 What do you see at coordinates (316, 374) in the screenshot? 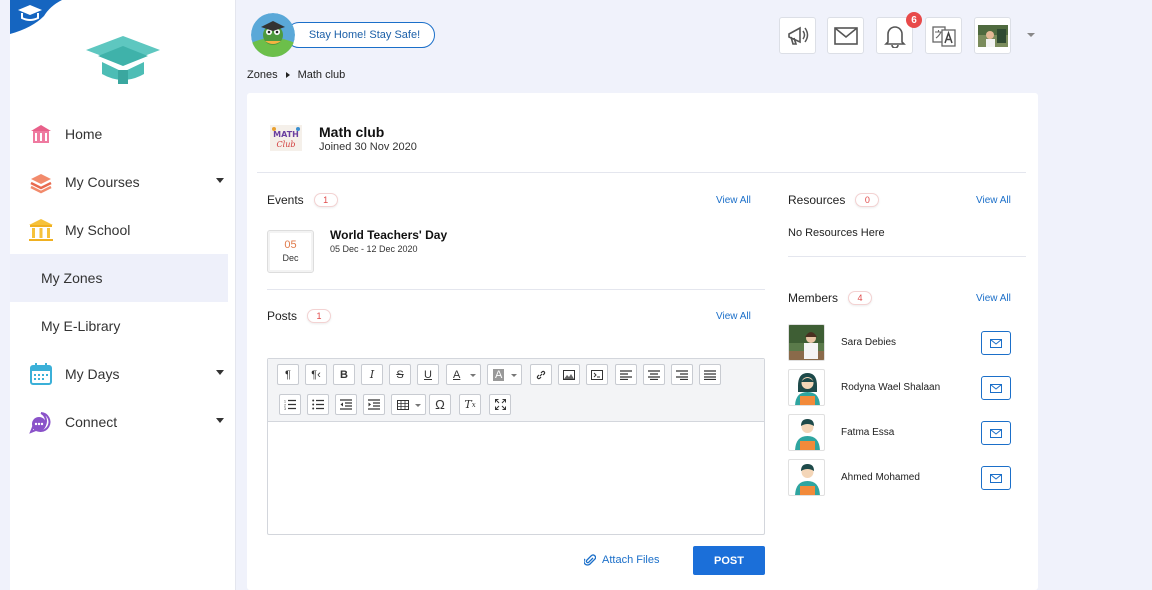
I see `rtl-icon: ¶‹` at bounding box center [316, 374].